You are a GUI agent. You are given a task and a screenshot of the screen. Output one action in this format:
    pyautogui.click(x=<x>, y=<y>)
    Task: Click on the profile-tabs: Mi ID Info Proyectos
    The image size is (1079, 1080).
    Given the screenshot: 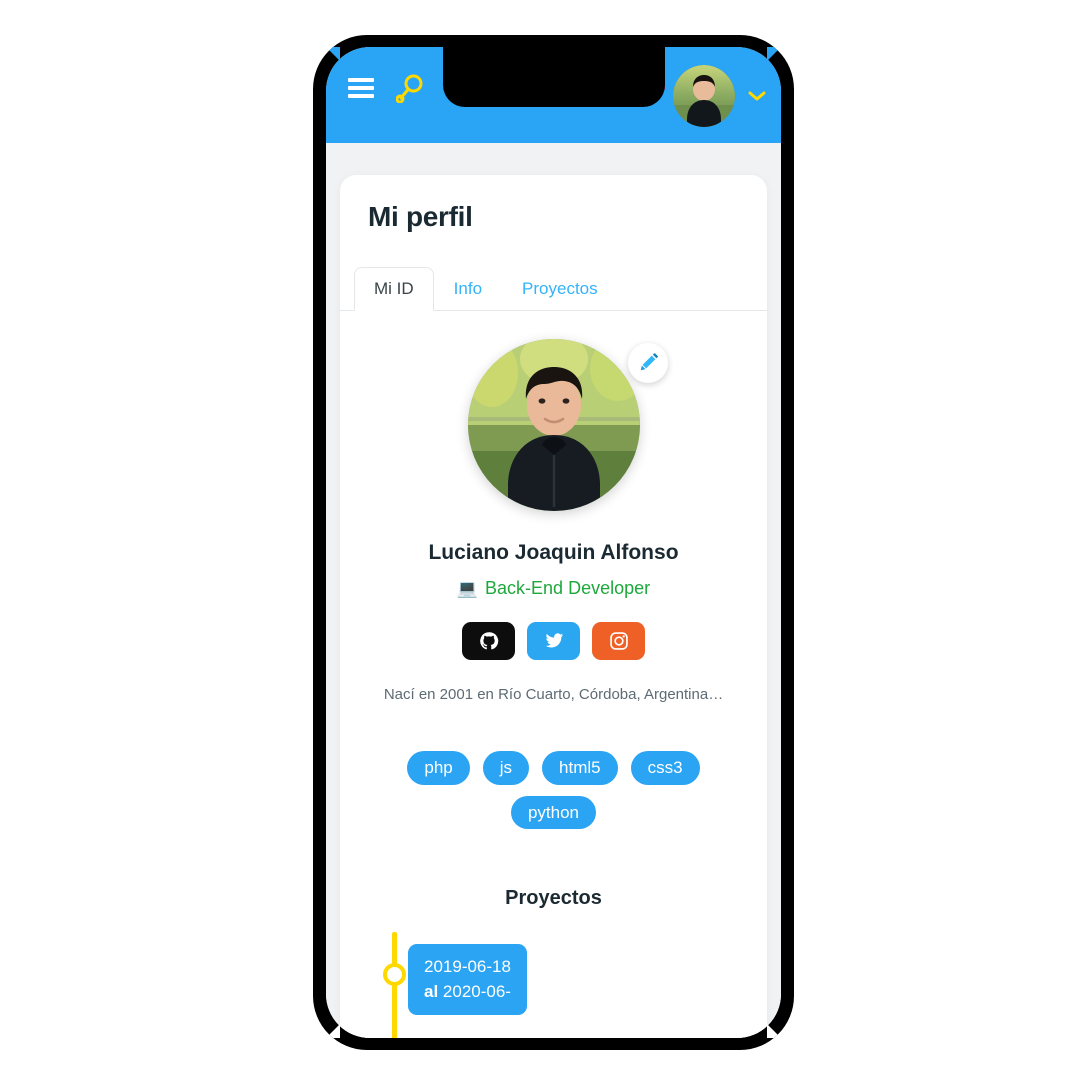 What is the action you would take?
    pyautogui.click(x=553, y=289)
    